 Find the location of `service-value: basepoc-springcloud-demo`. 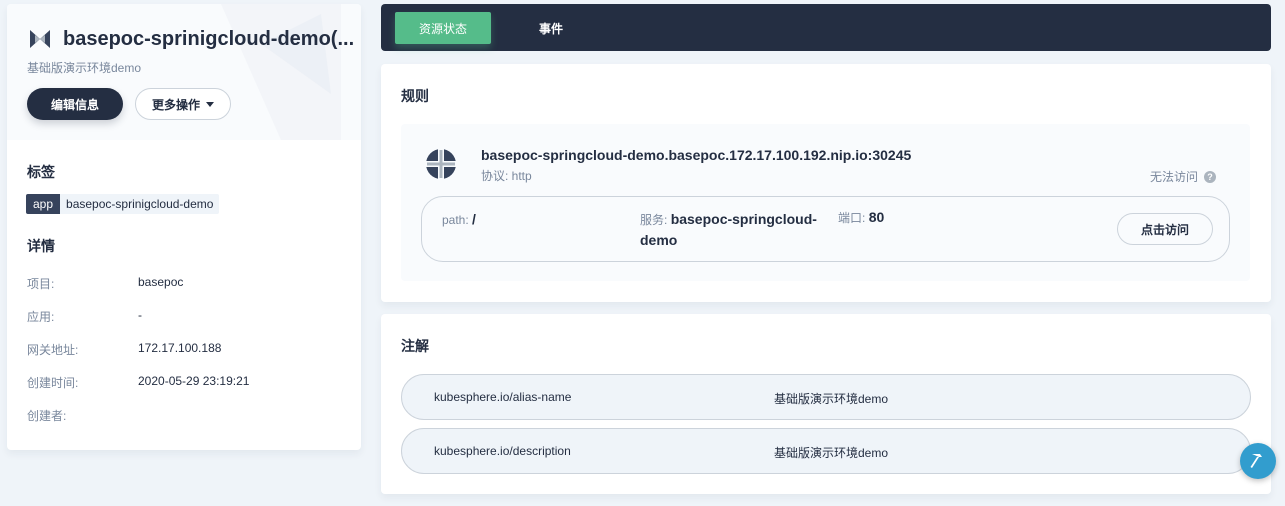

service-value: basepoc-springcloud-demo is located at coordinates (728, 229).